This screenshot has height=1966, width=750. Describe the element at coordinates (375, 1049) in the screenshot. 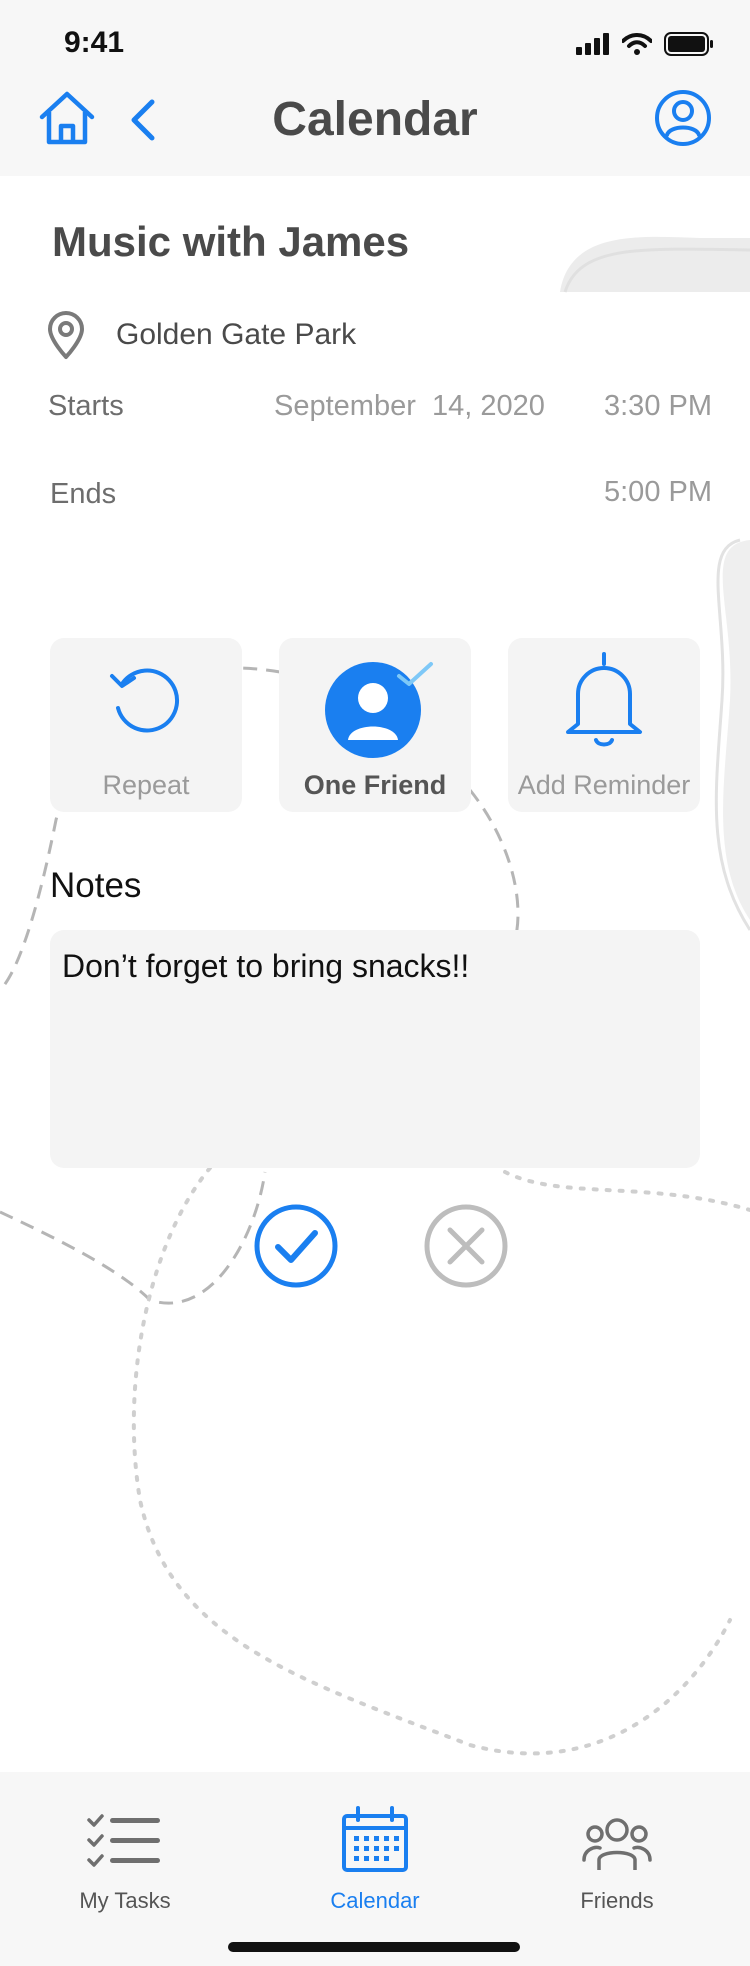

I see `notes-textarea: Don’t forget to bring snacks!!` at that location.